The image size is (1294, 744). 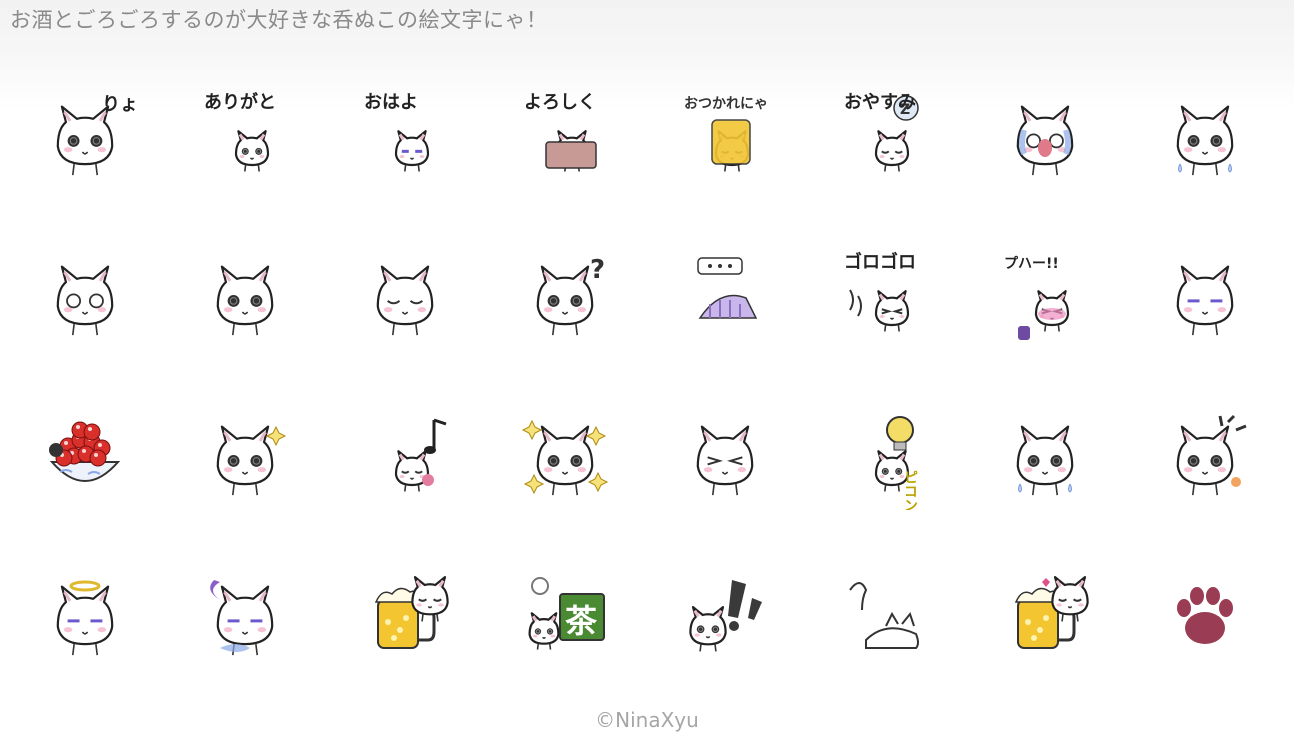 I want to click on cat-ryo-icon: りょ!, so click(x=98, y=135).